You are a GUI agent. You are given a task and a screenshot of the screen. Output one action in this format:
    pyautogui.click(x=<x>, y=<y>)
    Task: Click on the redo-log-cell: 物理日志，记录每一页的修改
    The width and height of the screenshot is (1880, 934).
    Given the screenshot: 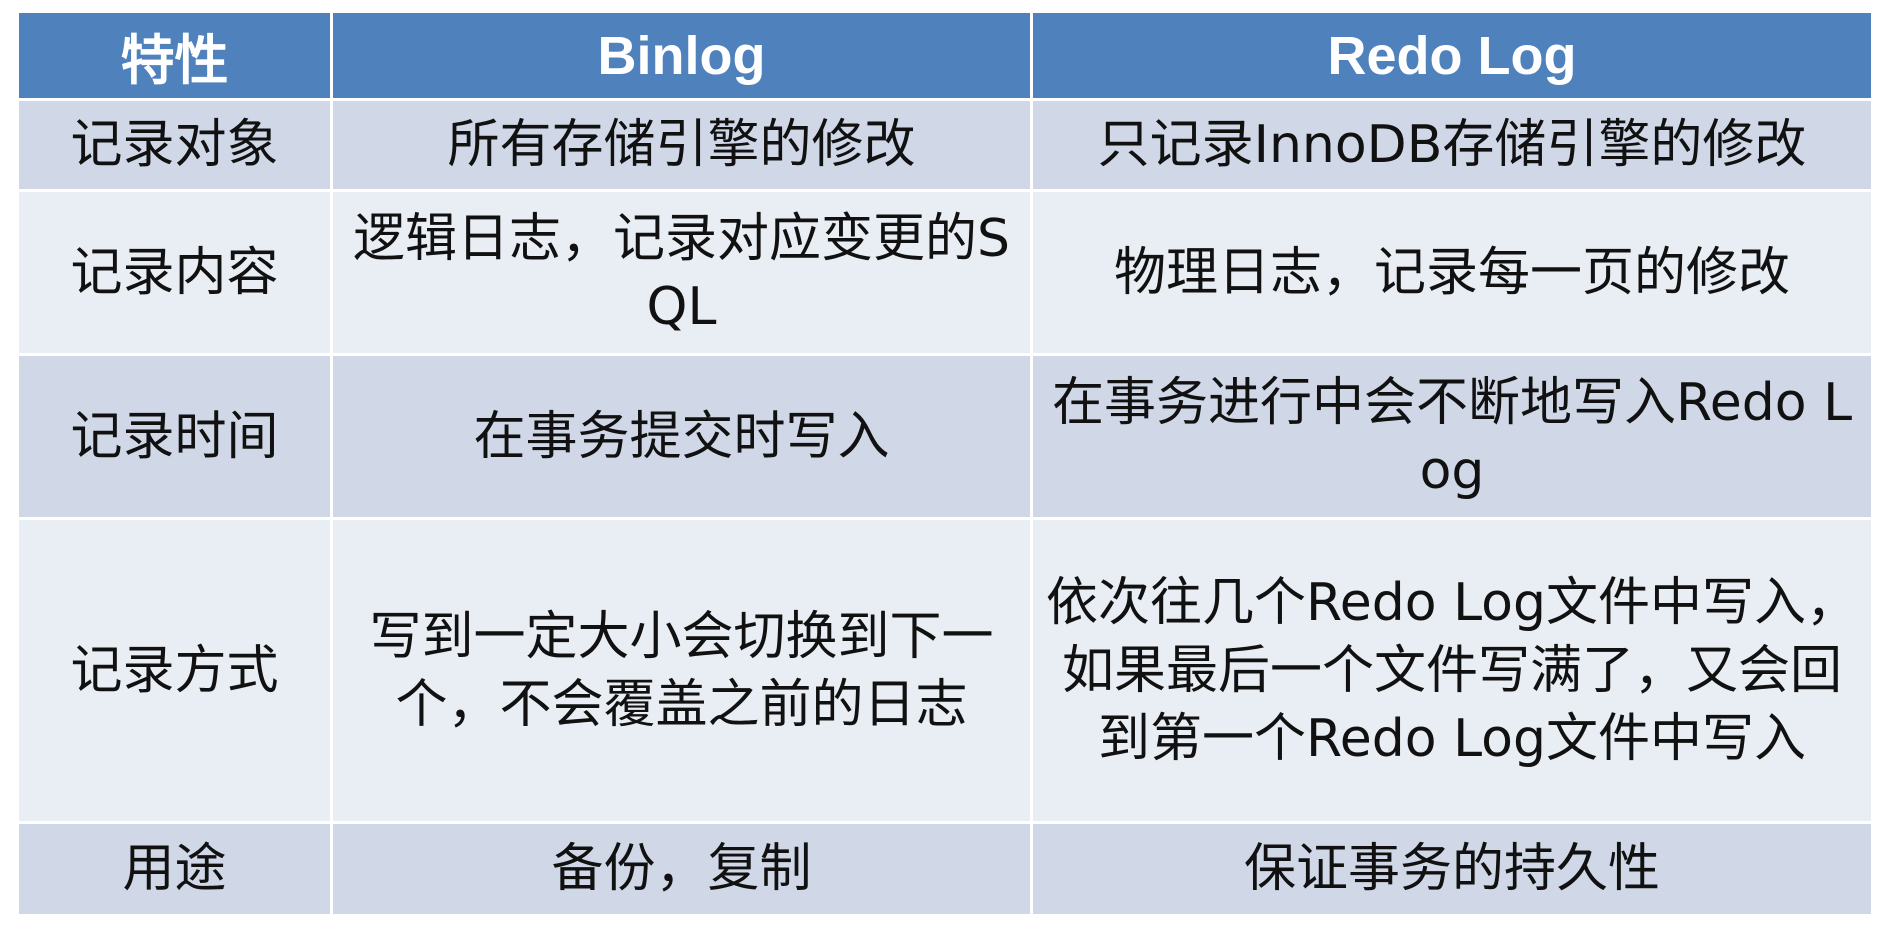 What is the action you would take?
    pyautogui.click(x=1452, y=272)
    